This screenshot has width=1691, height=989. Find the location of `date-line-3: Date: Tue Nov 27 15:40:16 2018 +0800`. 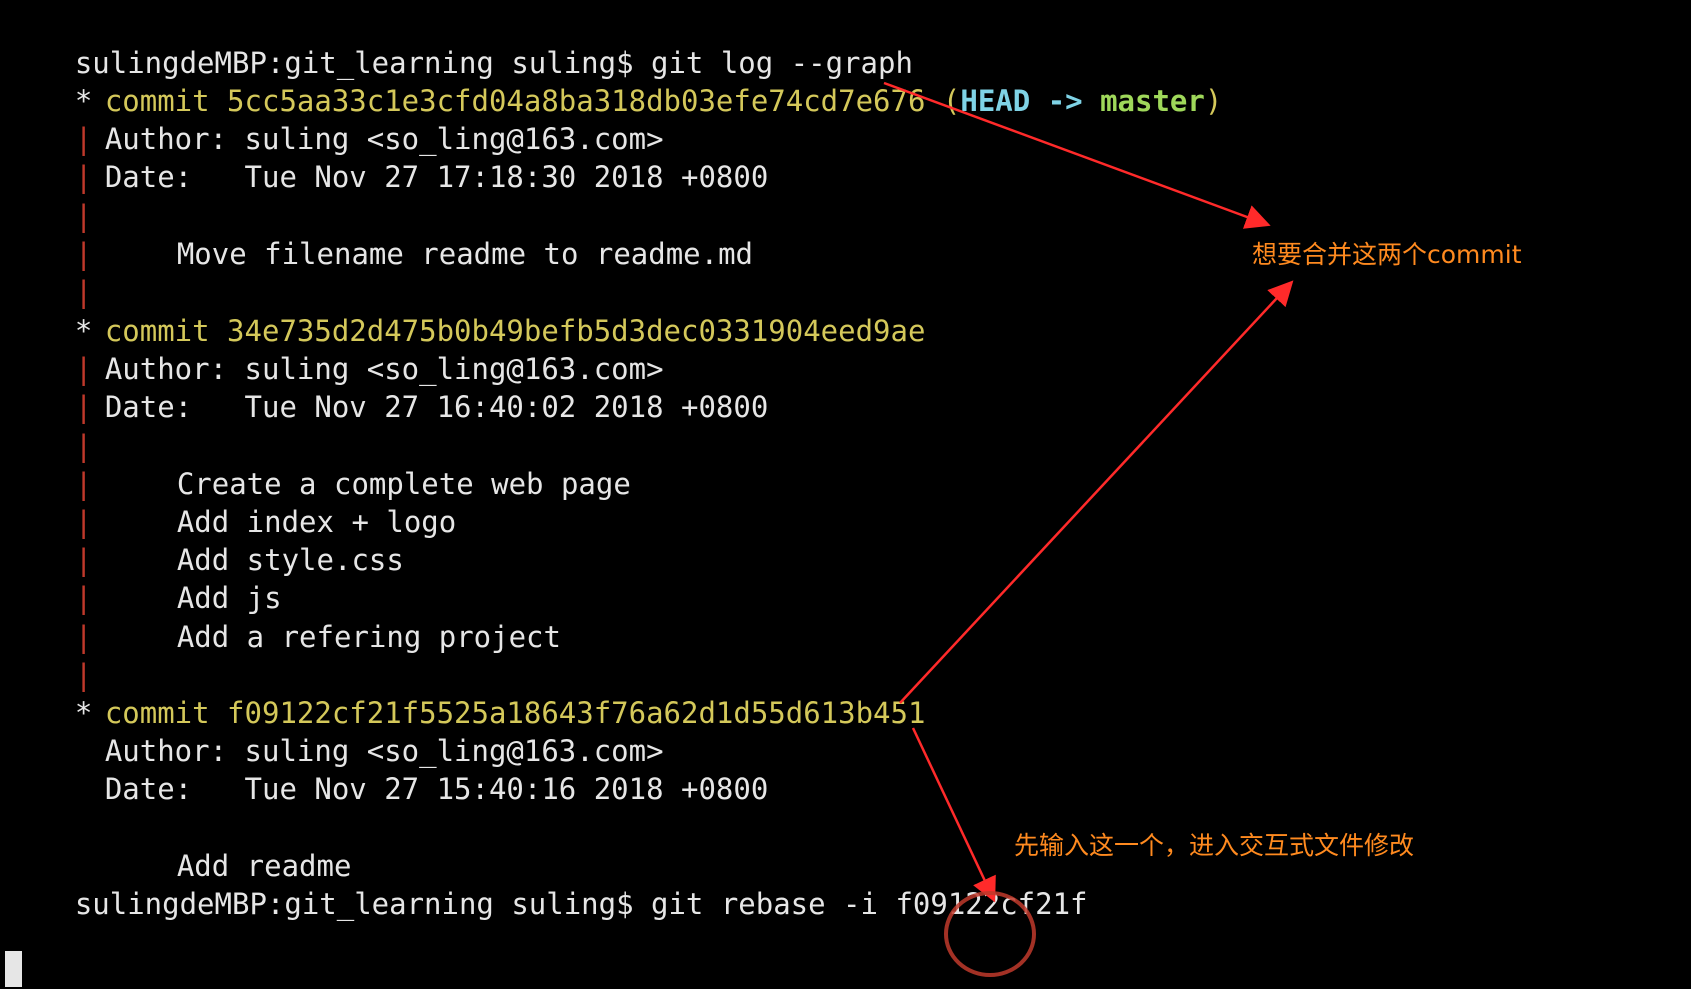

date-line-3: Date: Tue Nov 27 15:40:16 2018 +0800 is located at coordinates (386, 767).